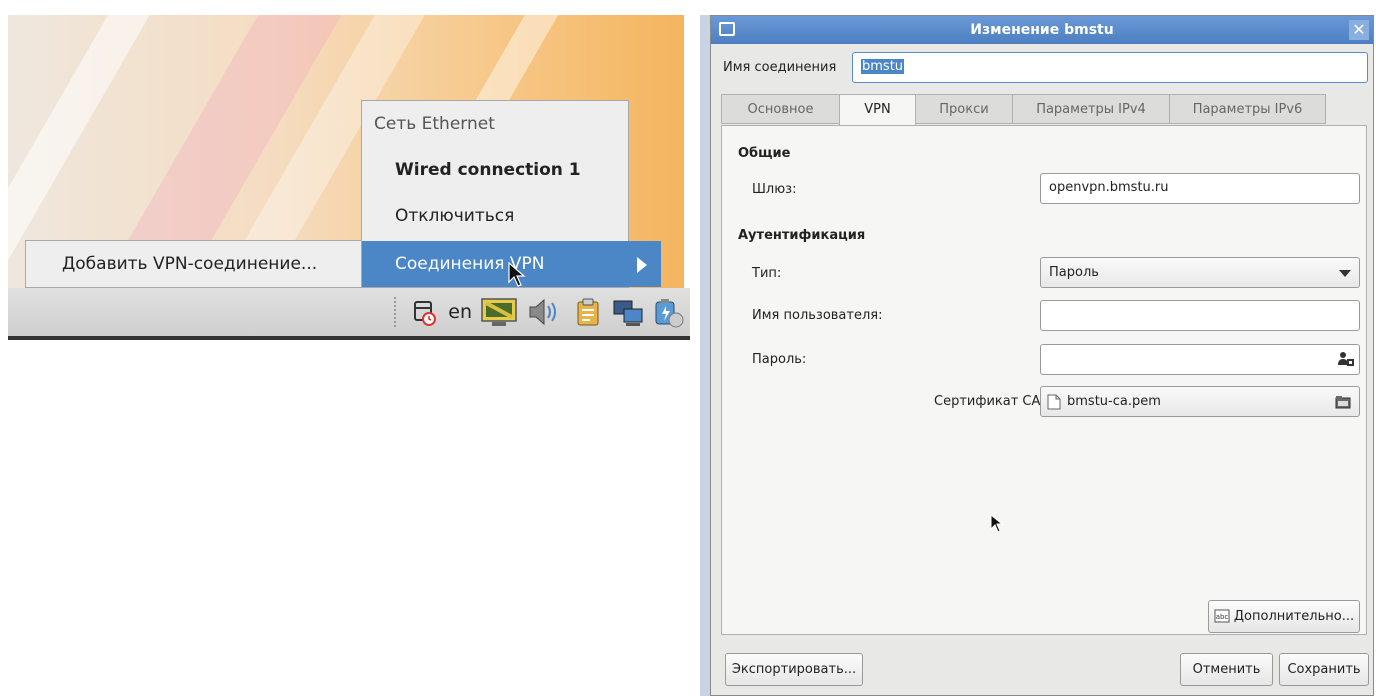  What do you see at coordinates (499, 312) in the screenshot?
I see `display-icon` at bounding box center [499, 312].